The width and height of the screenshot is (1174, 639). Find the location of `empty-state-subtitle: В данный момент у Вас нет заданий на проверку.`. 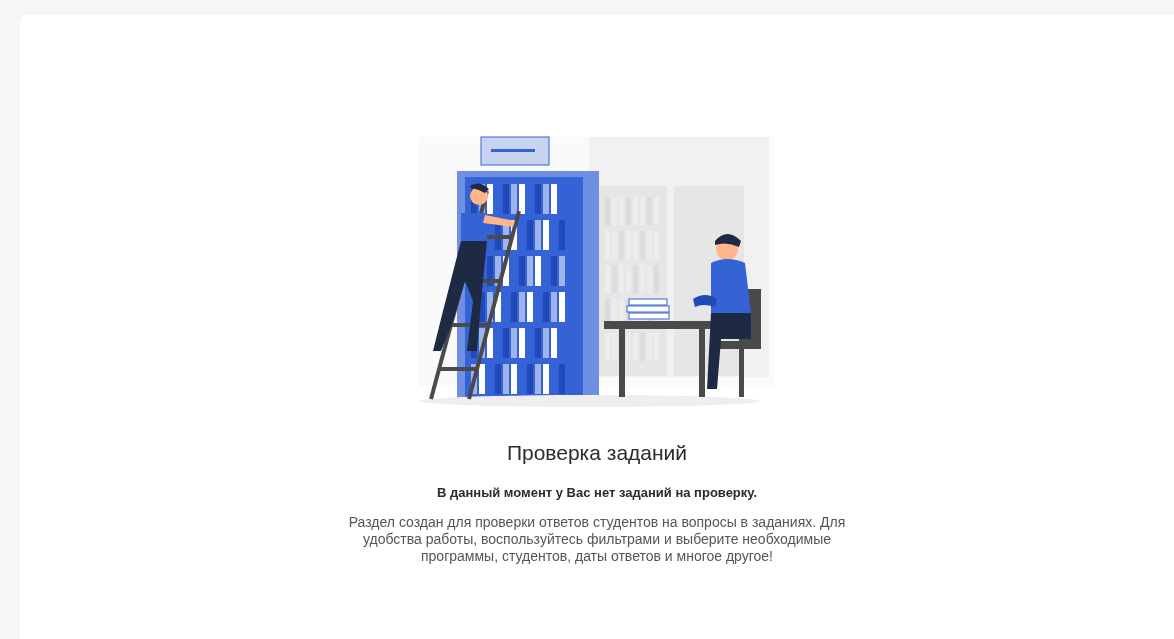

empty-state-subtitle: В данный момент у Вас нет заданий на проверку. is located at coordinates (597, 492).